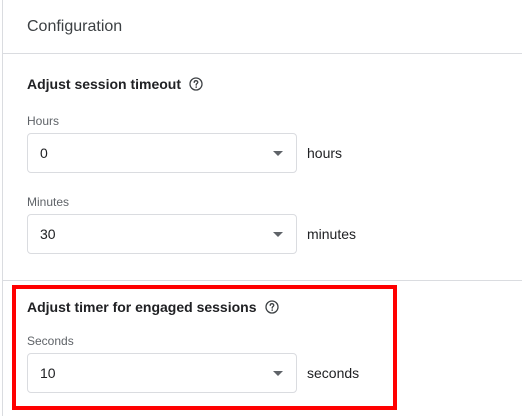 The height and width of the screenshot is (416, 522). I want to click on minutes-row: 30 minutes, so click(274, 234).